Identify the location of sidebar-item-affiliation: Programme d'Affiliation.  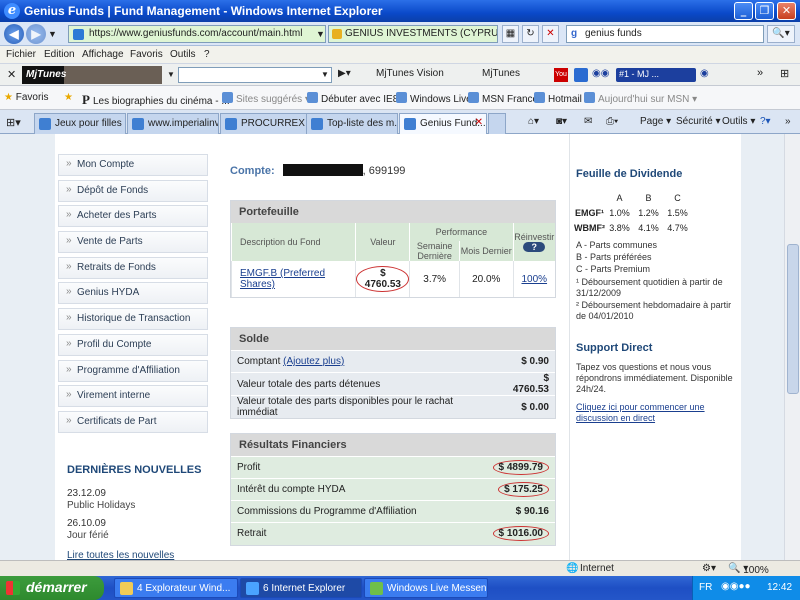
(133, 370).